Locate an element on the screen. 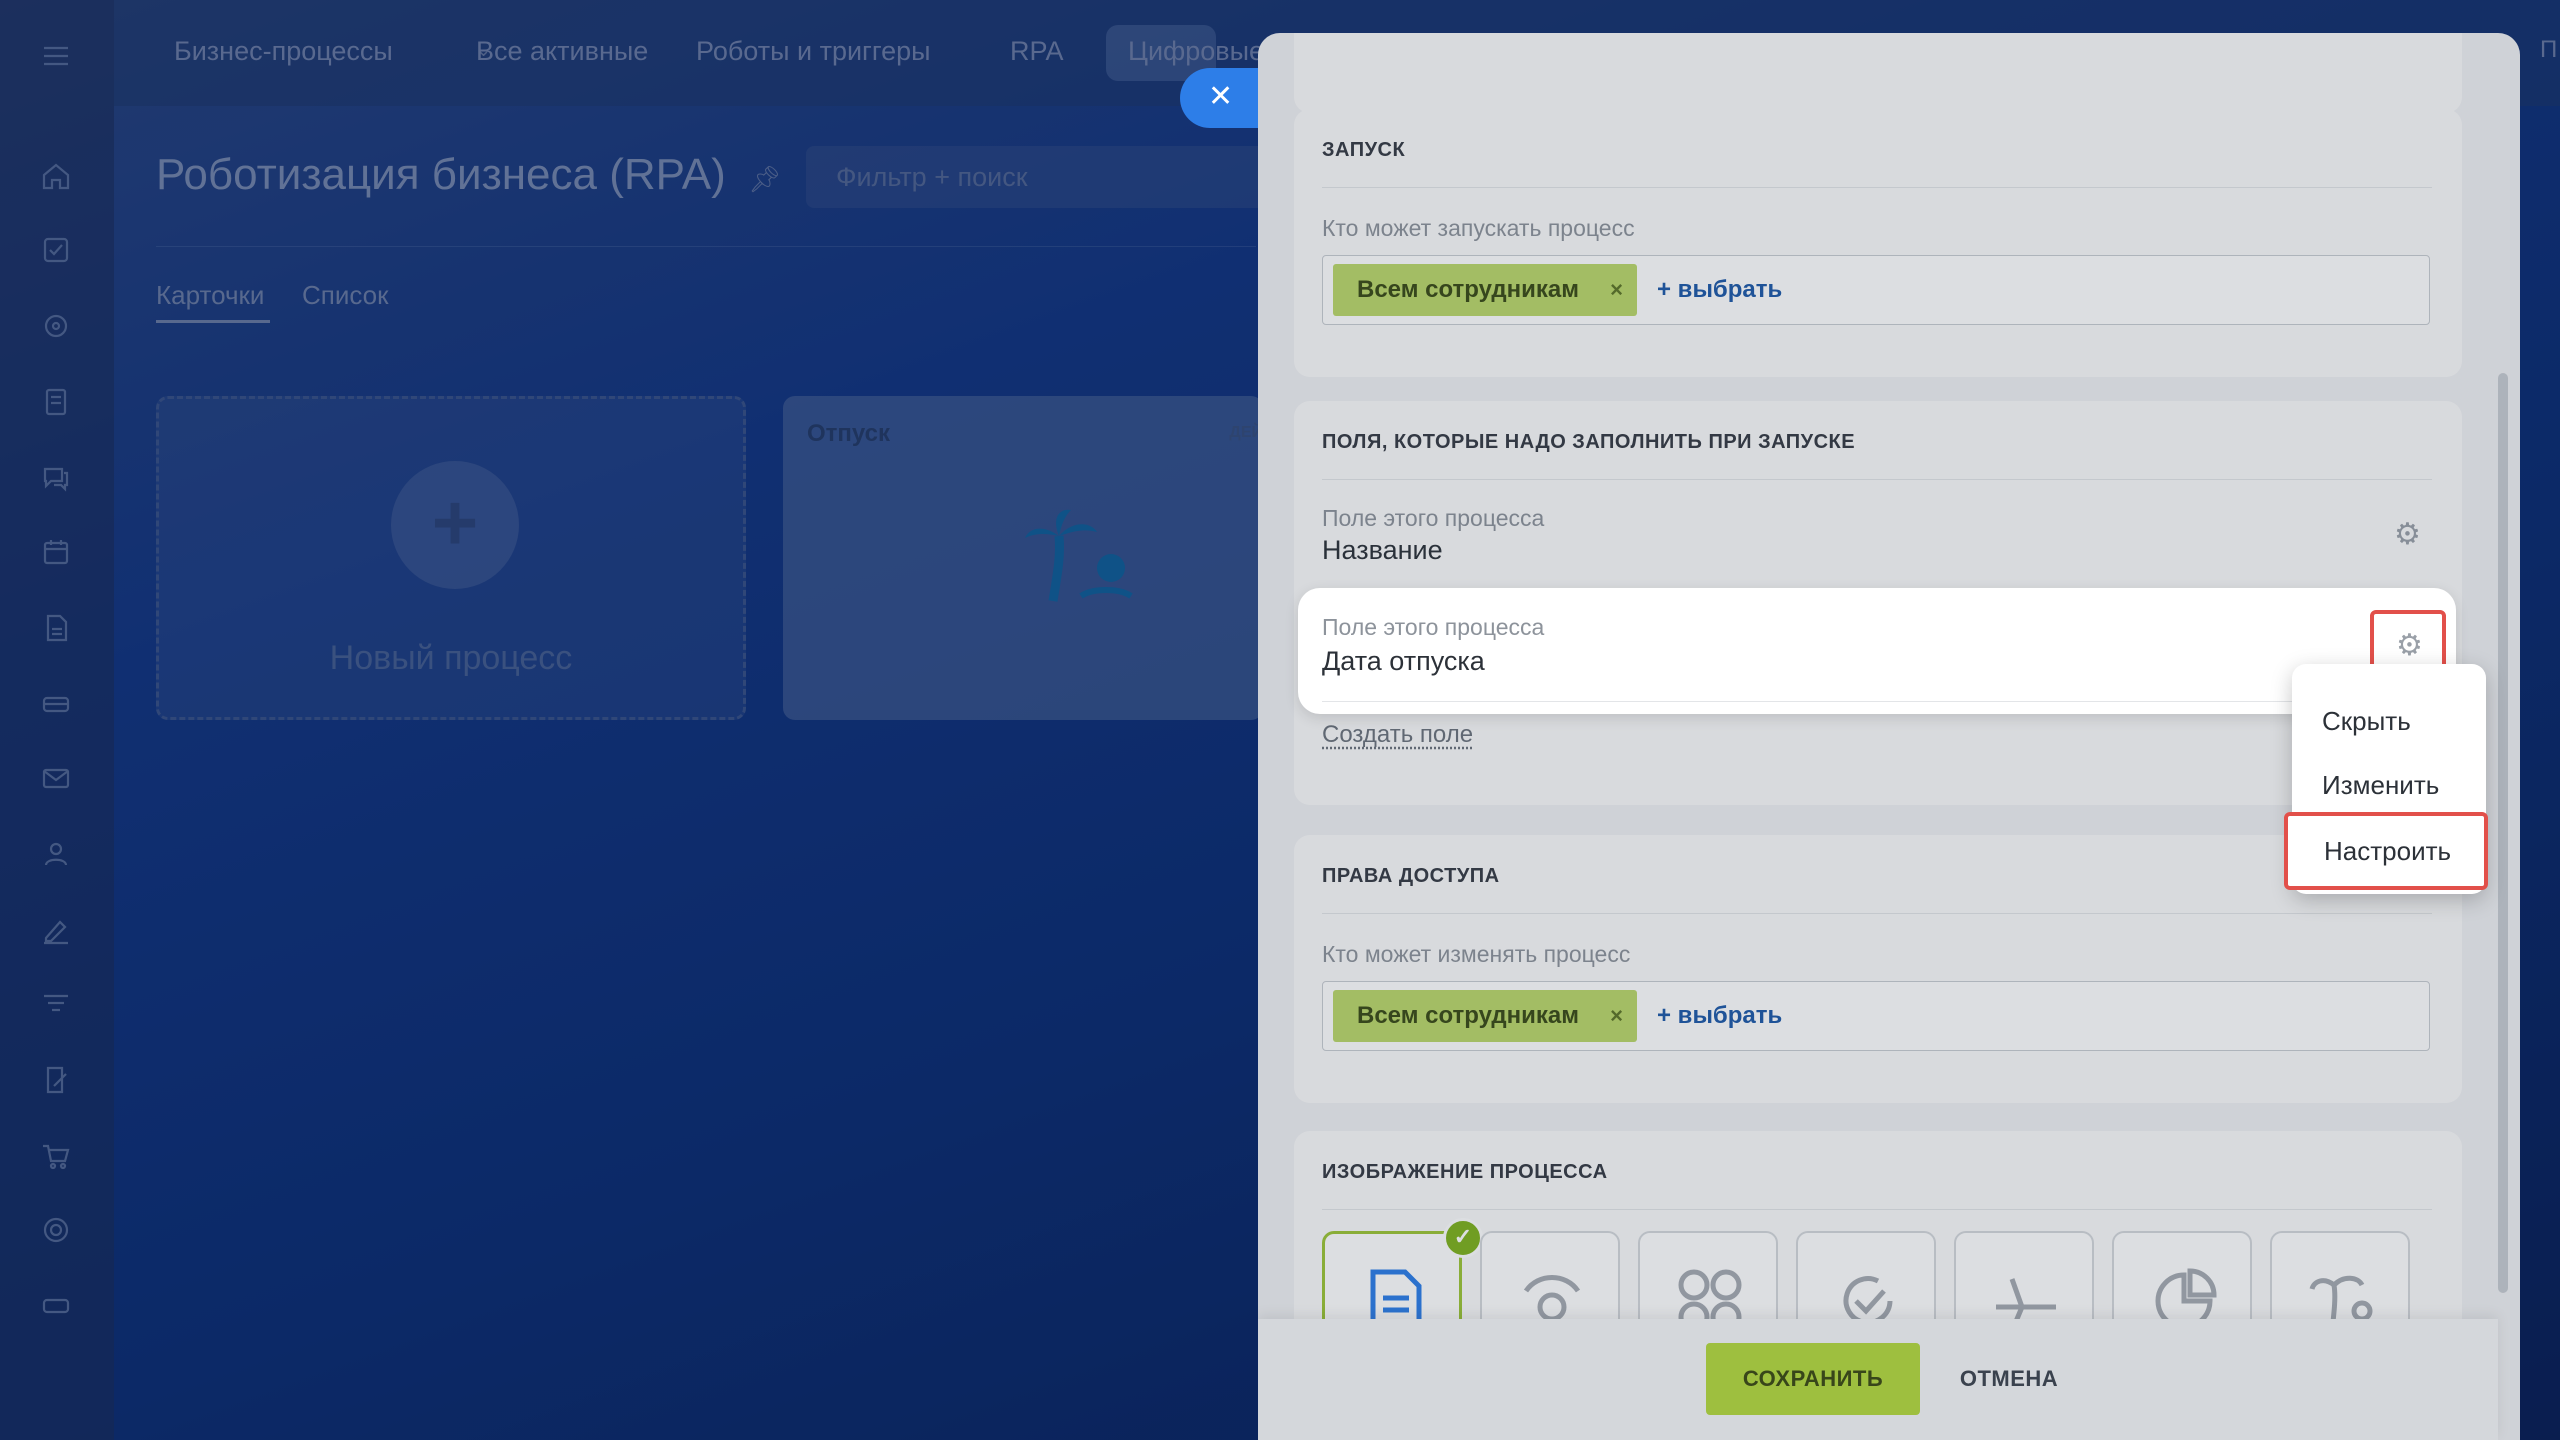 The width and height of the screenshot is (2560, 1440). create-field-link: Создать поле is located at coordinates (1397, 735).